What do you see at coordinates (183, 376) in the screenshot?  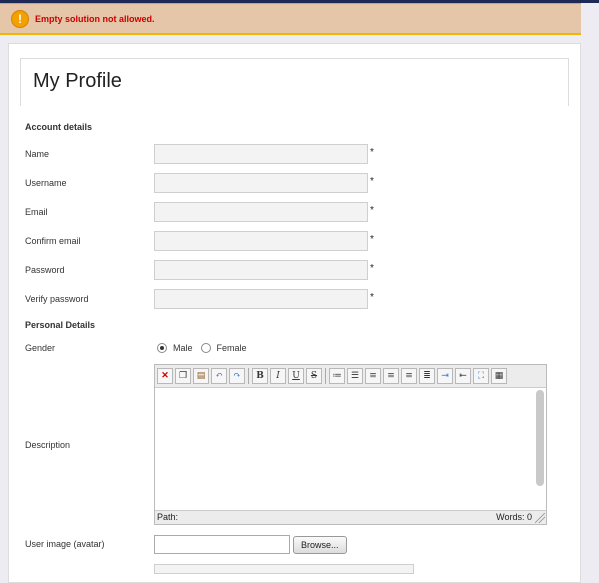 I see `copy-icon: ❐` at bounding box center [183, 376].